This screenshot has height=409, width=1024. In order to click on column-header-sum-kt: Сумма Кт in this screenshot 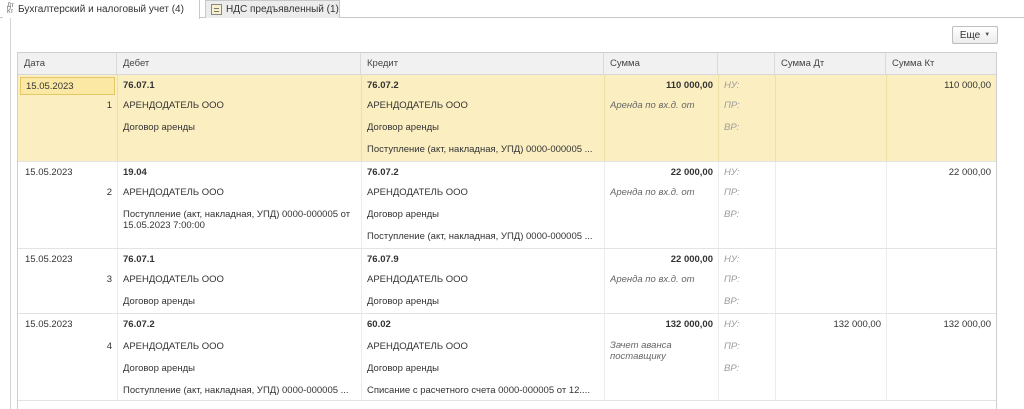, I will do `click(941, 64)`.